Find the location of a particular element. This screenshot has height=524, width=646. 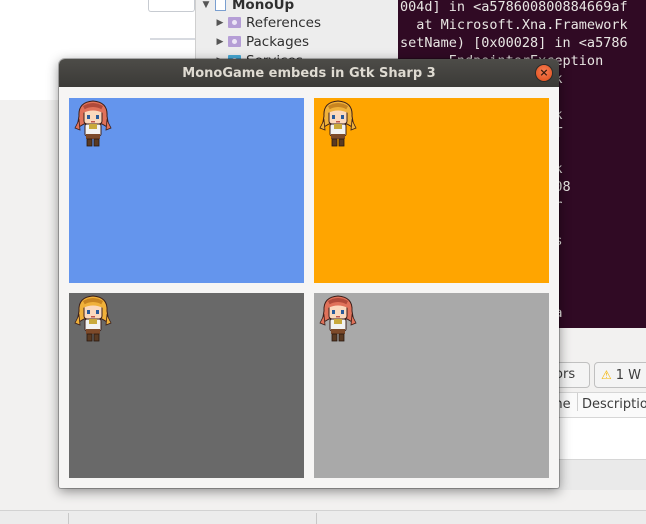

tree-item-label: Packages is located at coordinates (277, 41).